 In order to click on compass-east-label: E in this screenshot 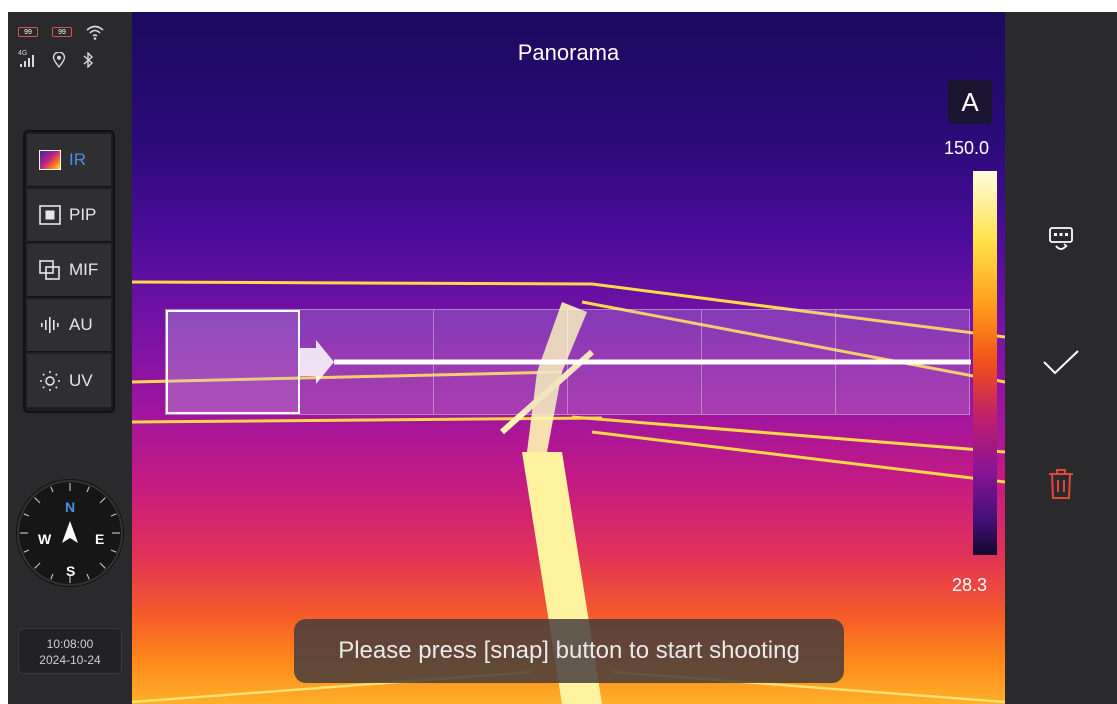, I will do `click(100, 539)`.